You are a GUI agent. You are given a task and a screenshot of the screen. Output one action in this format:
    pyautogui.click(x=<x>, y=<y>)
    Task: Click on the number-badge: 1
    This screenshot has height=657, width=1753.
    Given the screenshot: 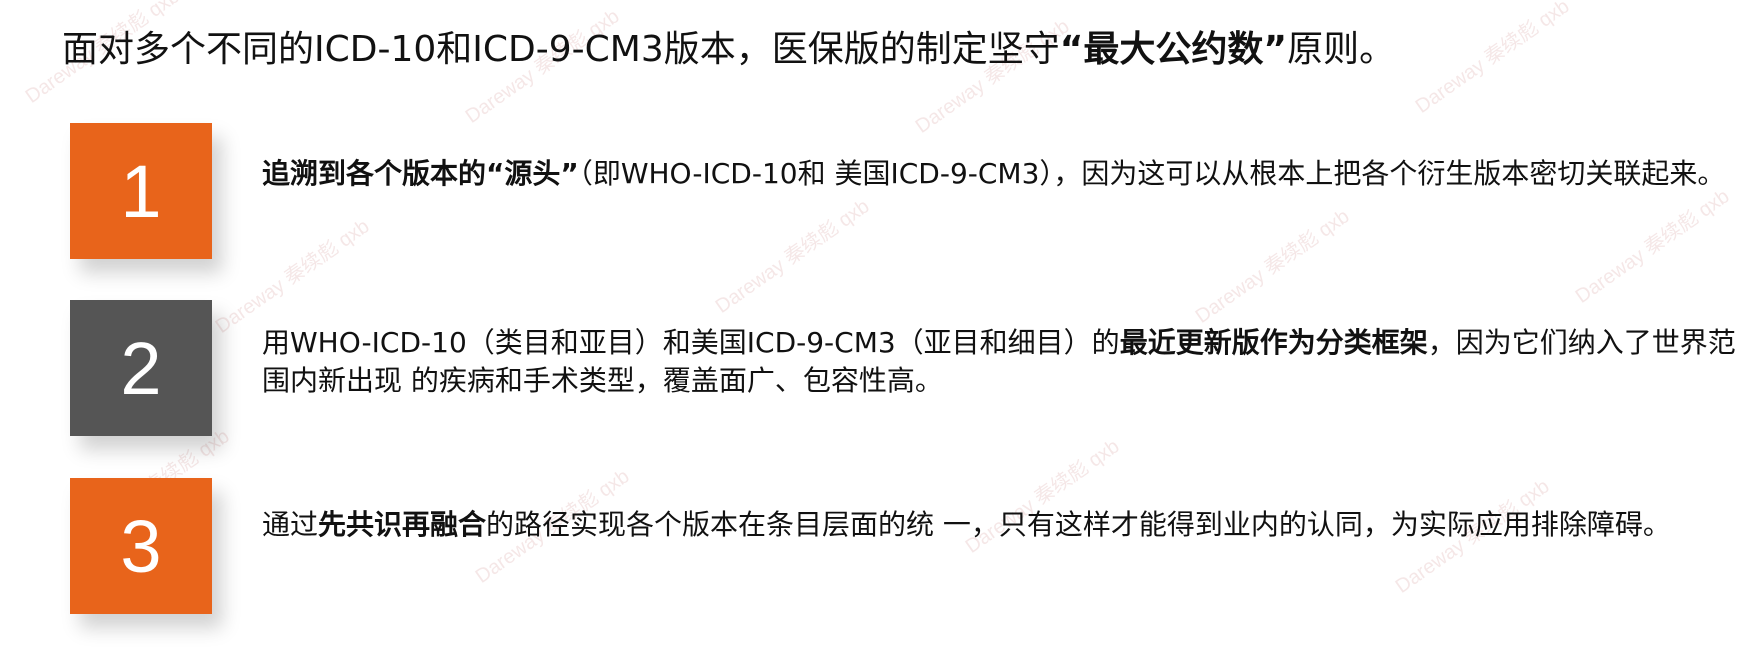 What is the action you would take?
    pyautogui.click(x=141, y=191)
    